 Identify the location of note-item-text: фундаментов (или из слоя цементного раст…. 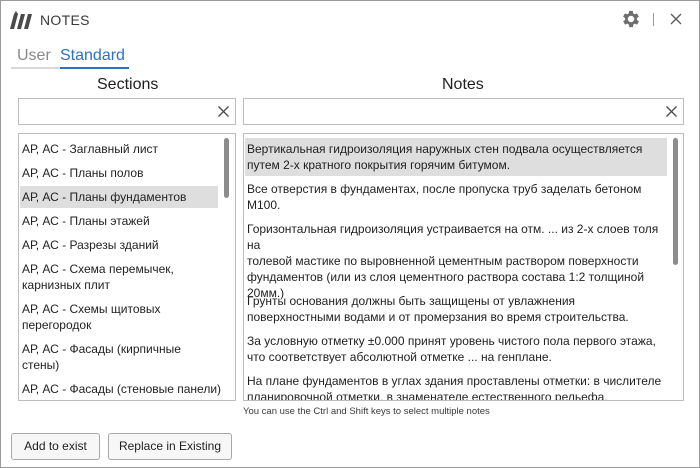
(446, 277).